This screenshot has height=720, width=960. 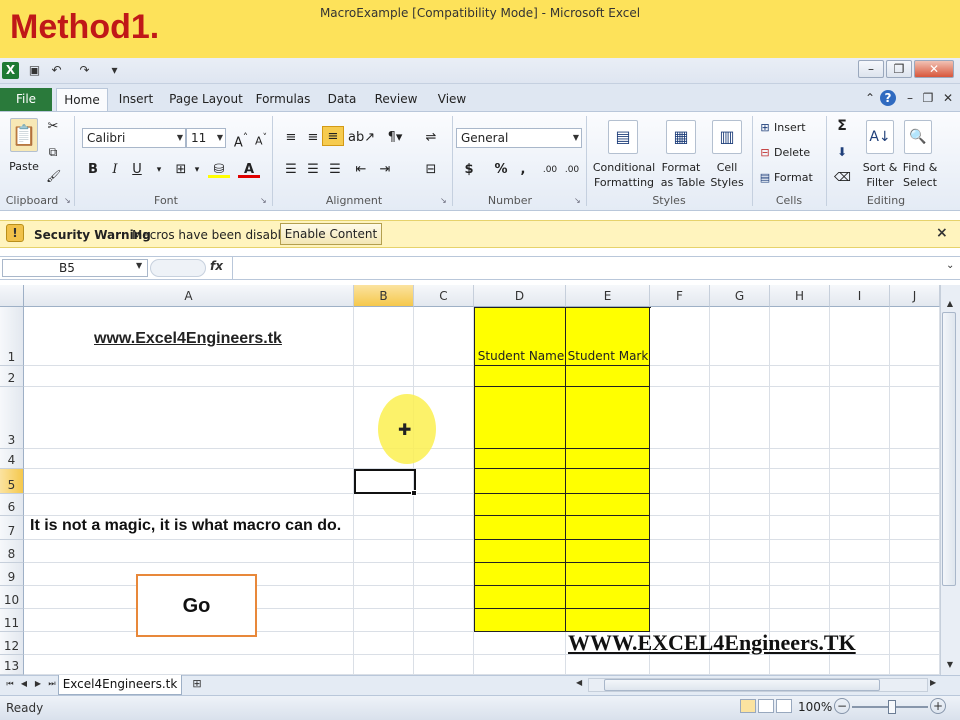 What do you see at coordinates (137, 170) in the screenshot?
I see `underline-button: U` at bounding box center [137, 170].